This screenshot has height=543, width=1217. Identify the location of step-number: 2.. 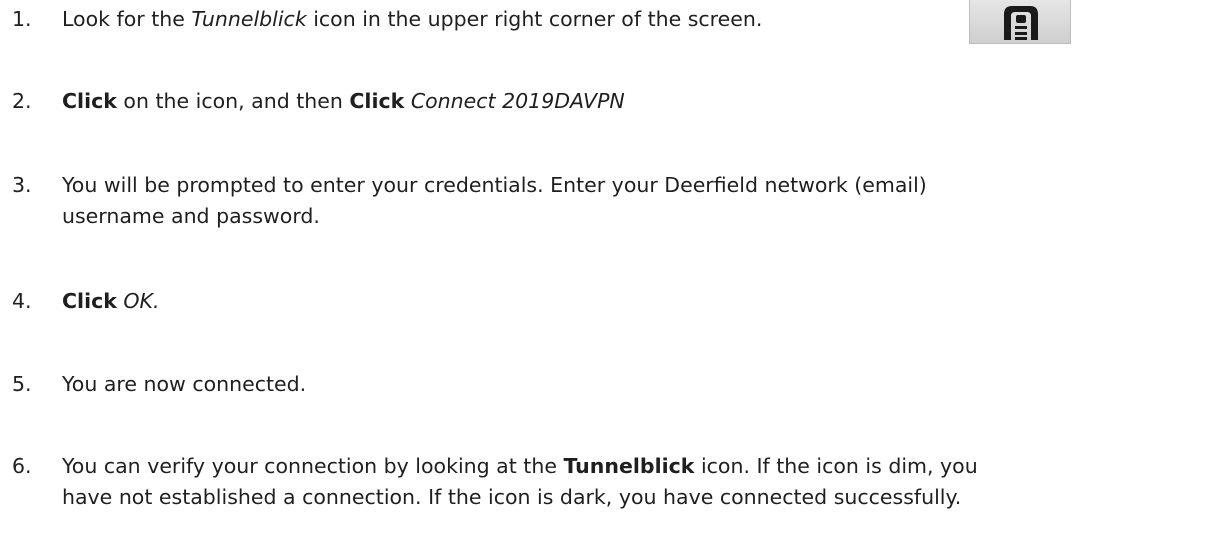
(22, 101).